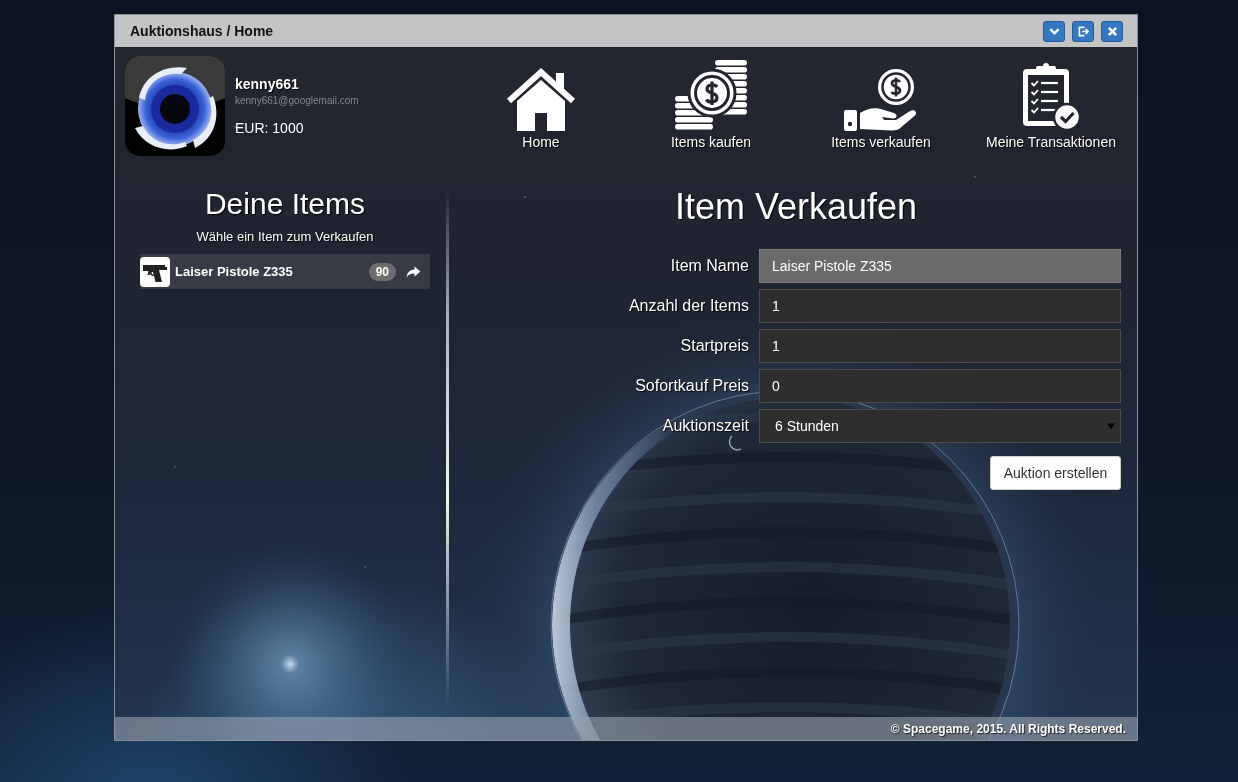 Image resolution: width=1238 pixels, height=782 pixels. I want to click on user-email: kenny661@googlemail.com, so click(297, 101).